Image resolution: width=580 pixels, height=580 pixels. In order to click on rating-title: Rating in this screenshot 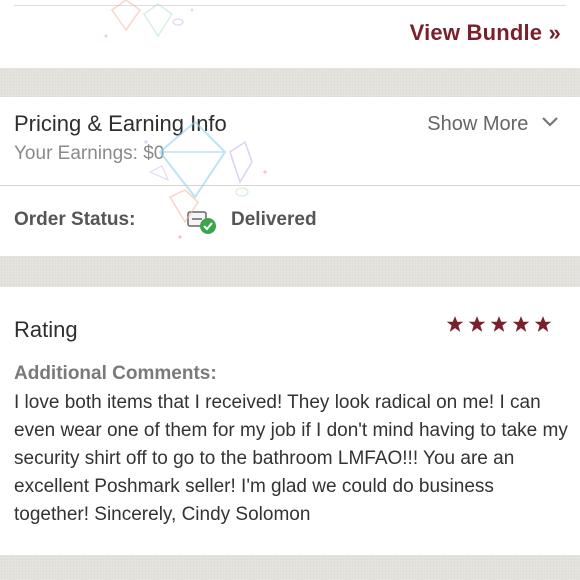, I will do `click(46, 329)`.